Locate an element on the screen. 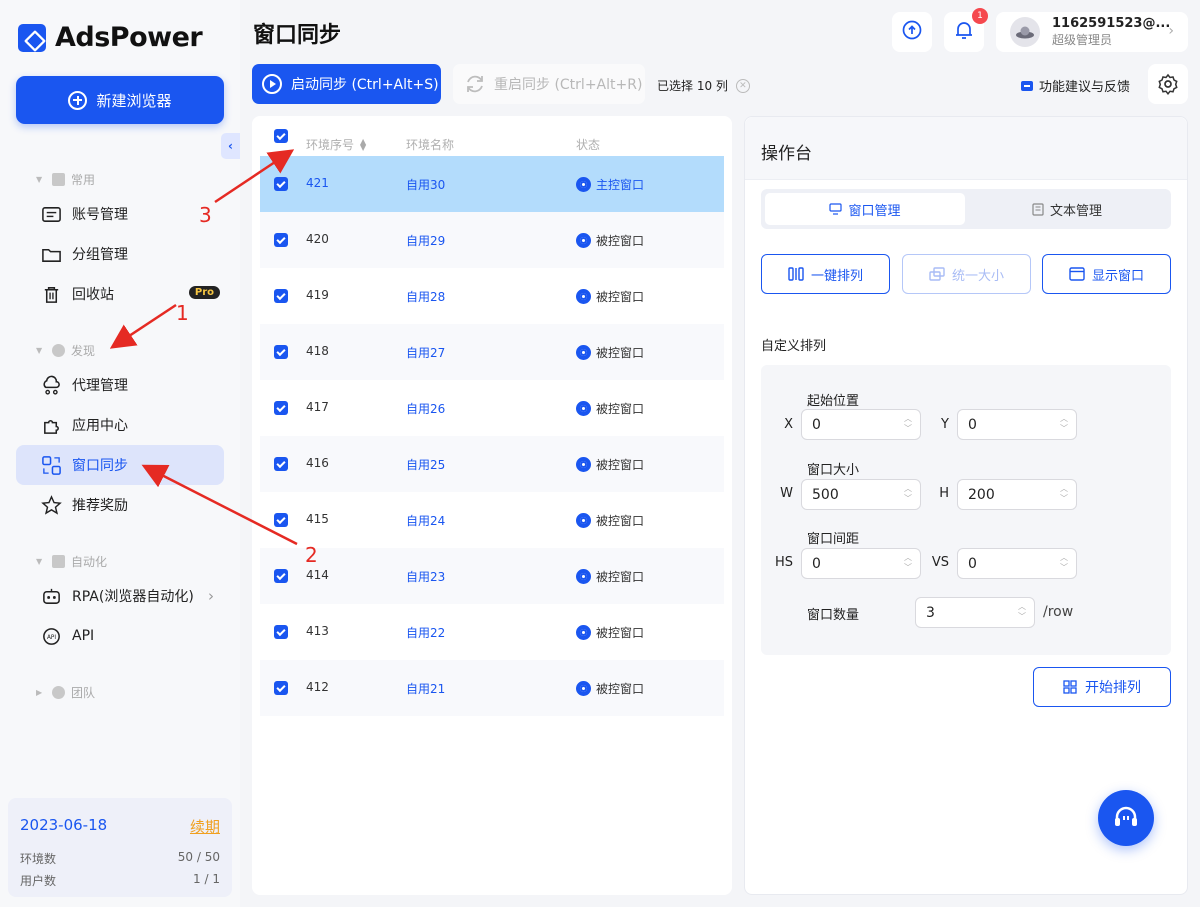 This screenshot has height=907, width=1200. sidebar-item-rewards: 推荐奖励 is located at coordinates (120, 505).